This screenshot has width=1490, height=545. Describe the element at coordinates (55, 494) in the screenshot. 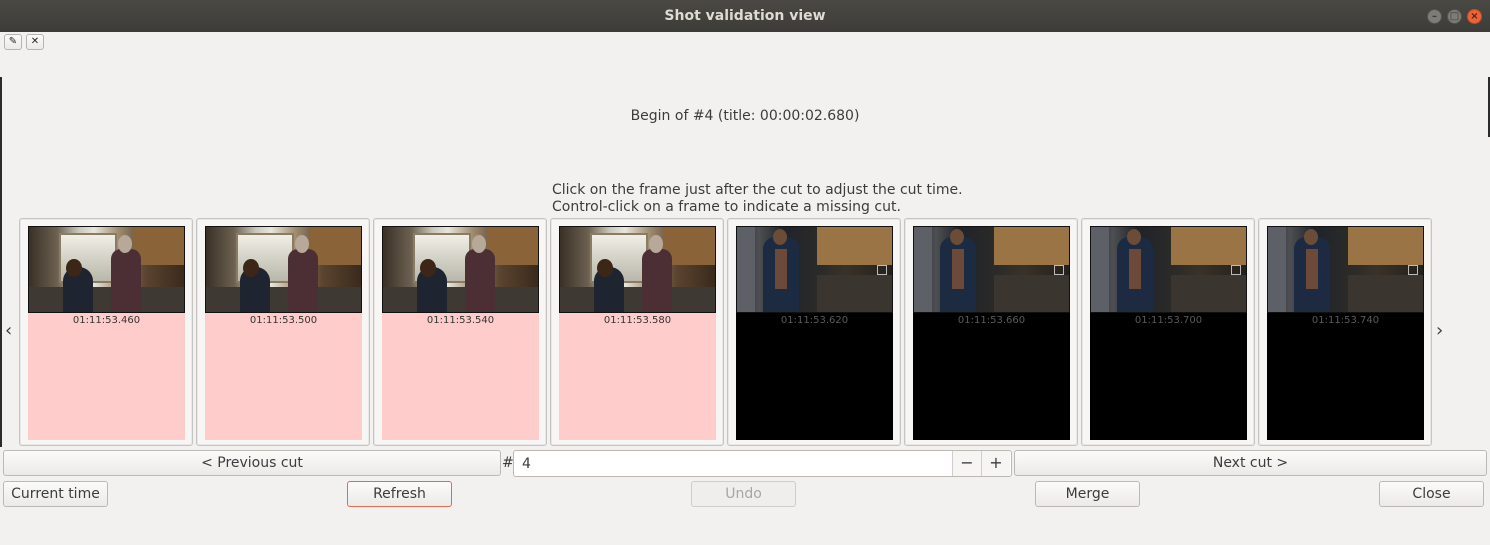

I see `current-time-button: Current time` at that location.